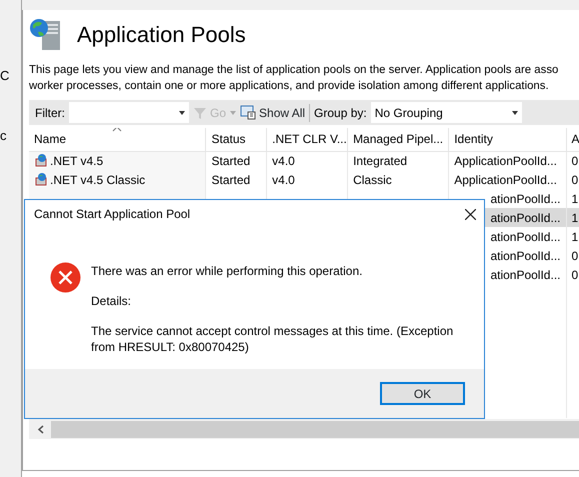 Image resolution: width=579 pixels, height=477 pixels. What do you see at coordinates (65, 277) in the screenshot?
I see `error-icon` at bounding box center [65, 277].